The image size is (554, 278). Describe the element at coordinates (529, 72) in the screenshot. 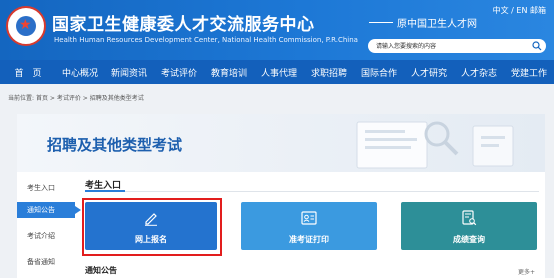

I see `nav-item-party: 党建工作` at that location.